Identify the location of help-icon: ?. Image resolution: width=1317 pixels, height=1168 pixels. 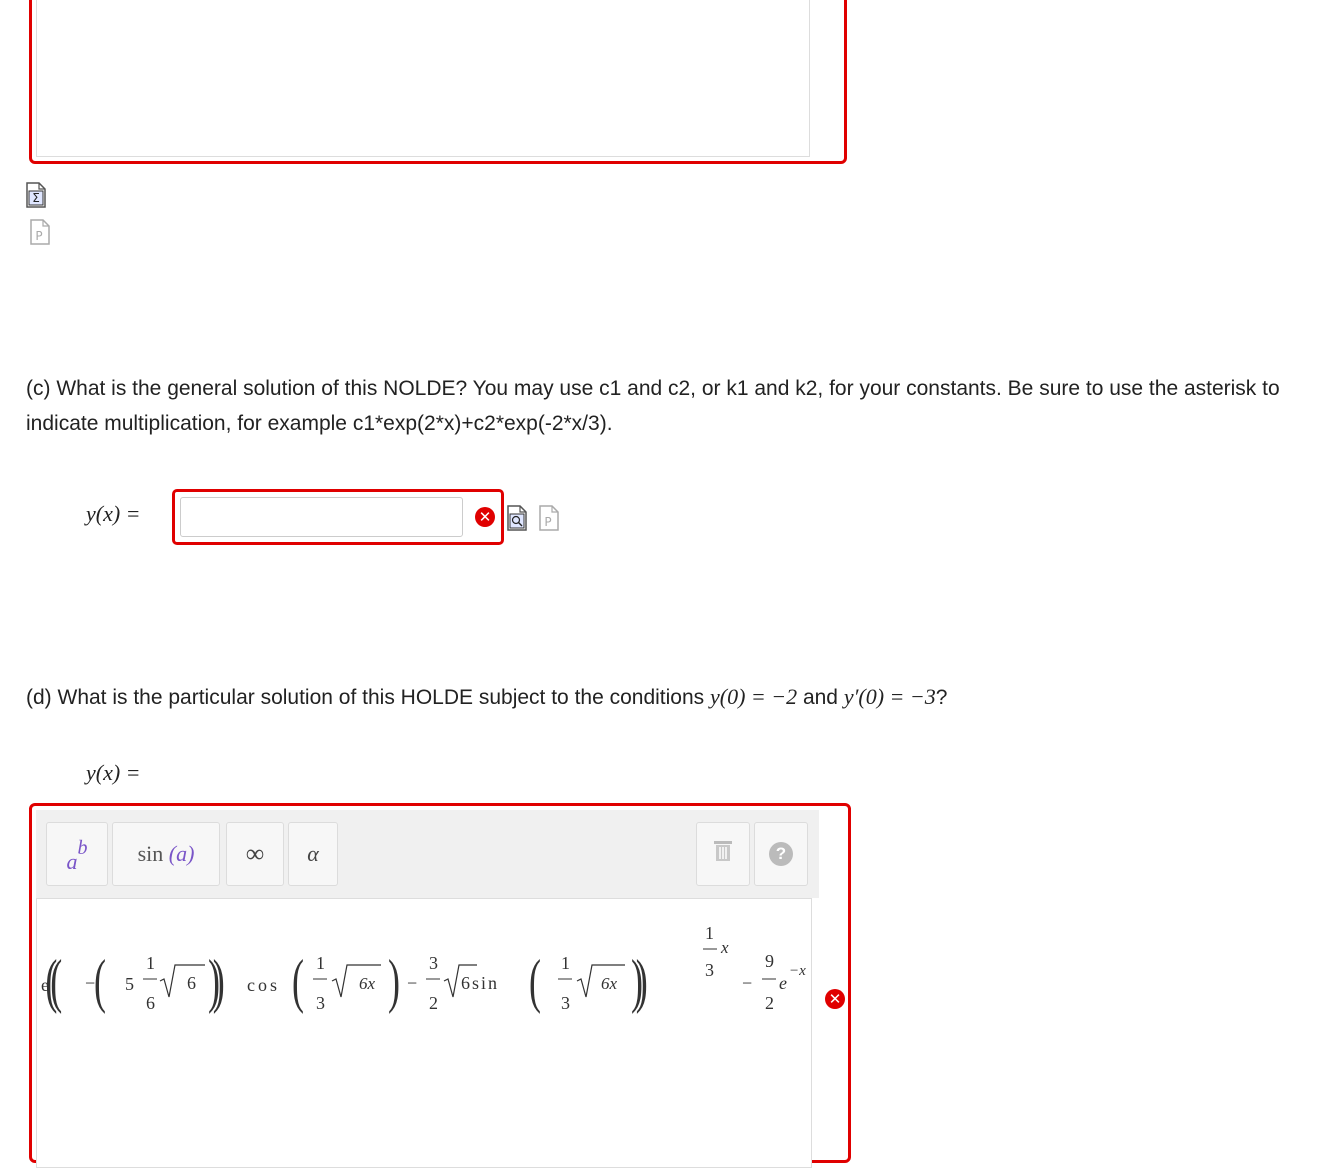
(781, 854).